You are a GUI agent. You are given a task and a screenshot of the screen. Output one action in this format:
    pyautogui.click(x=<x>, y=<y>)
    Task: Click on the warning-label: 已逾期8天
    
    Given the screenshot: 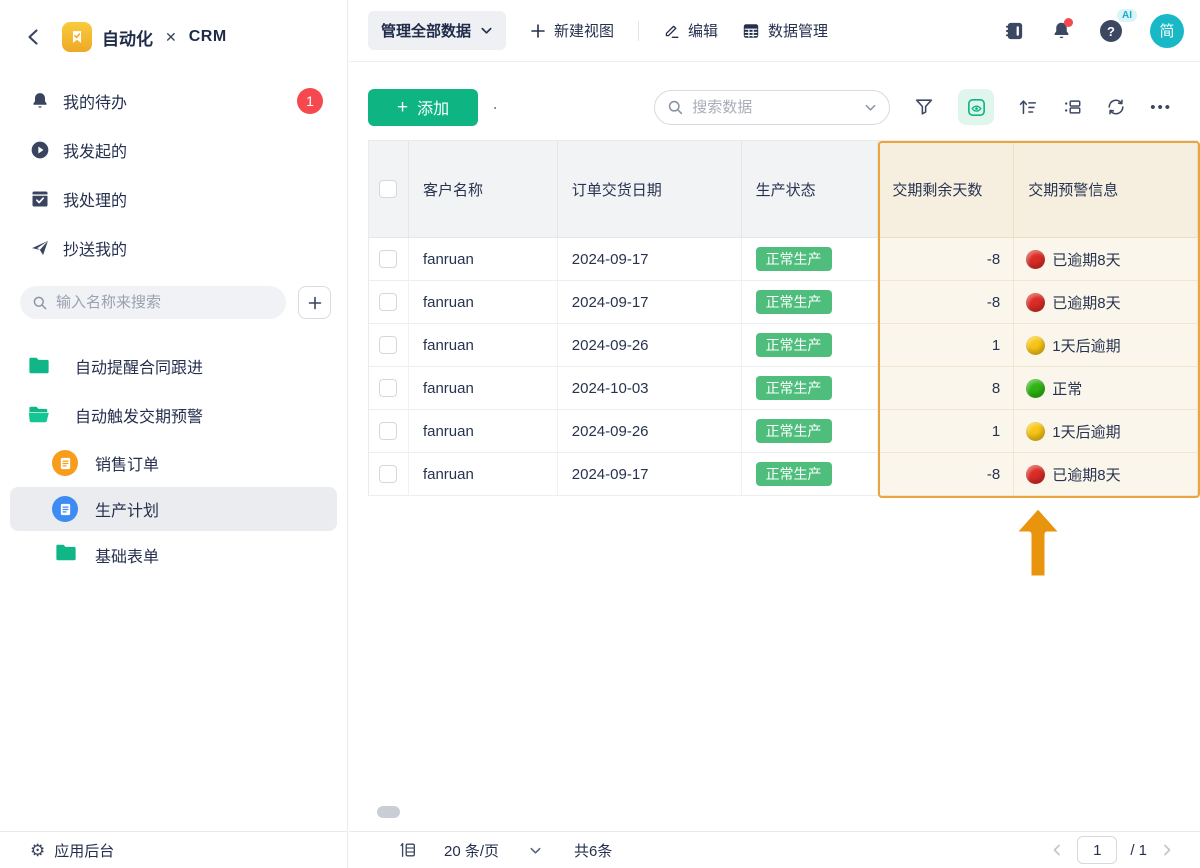 What is the action you would take?
    pyautogui.click(x=1086, y=475)
    